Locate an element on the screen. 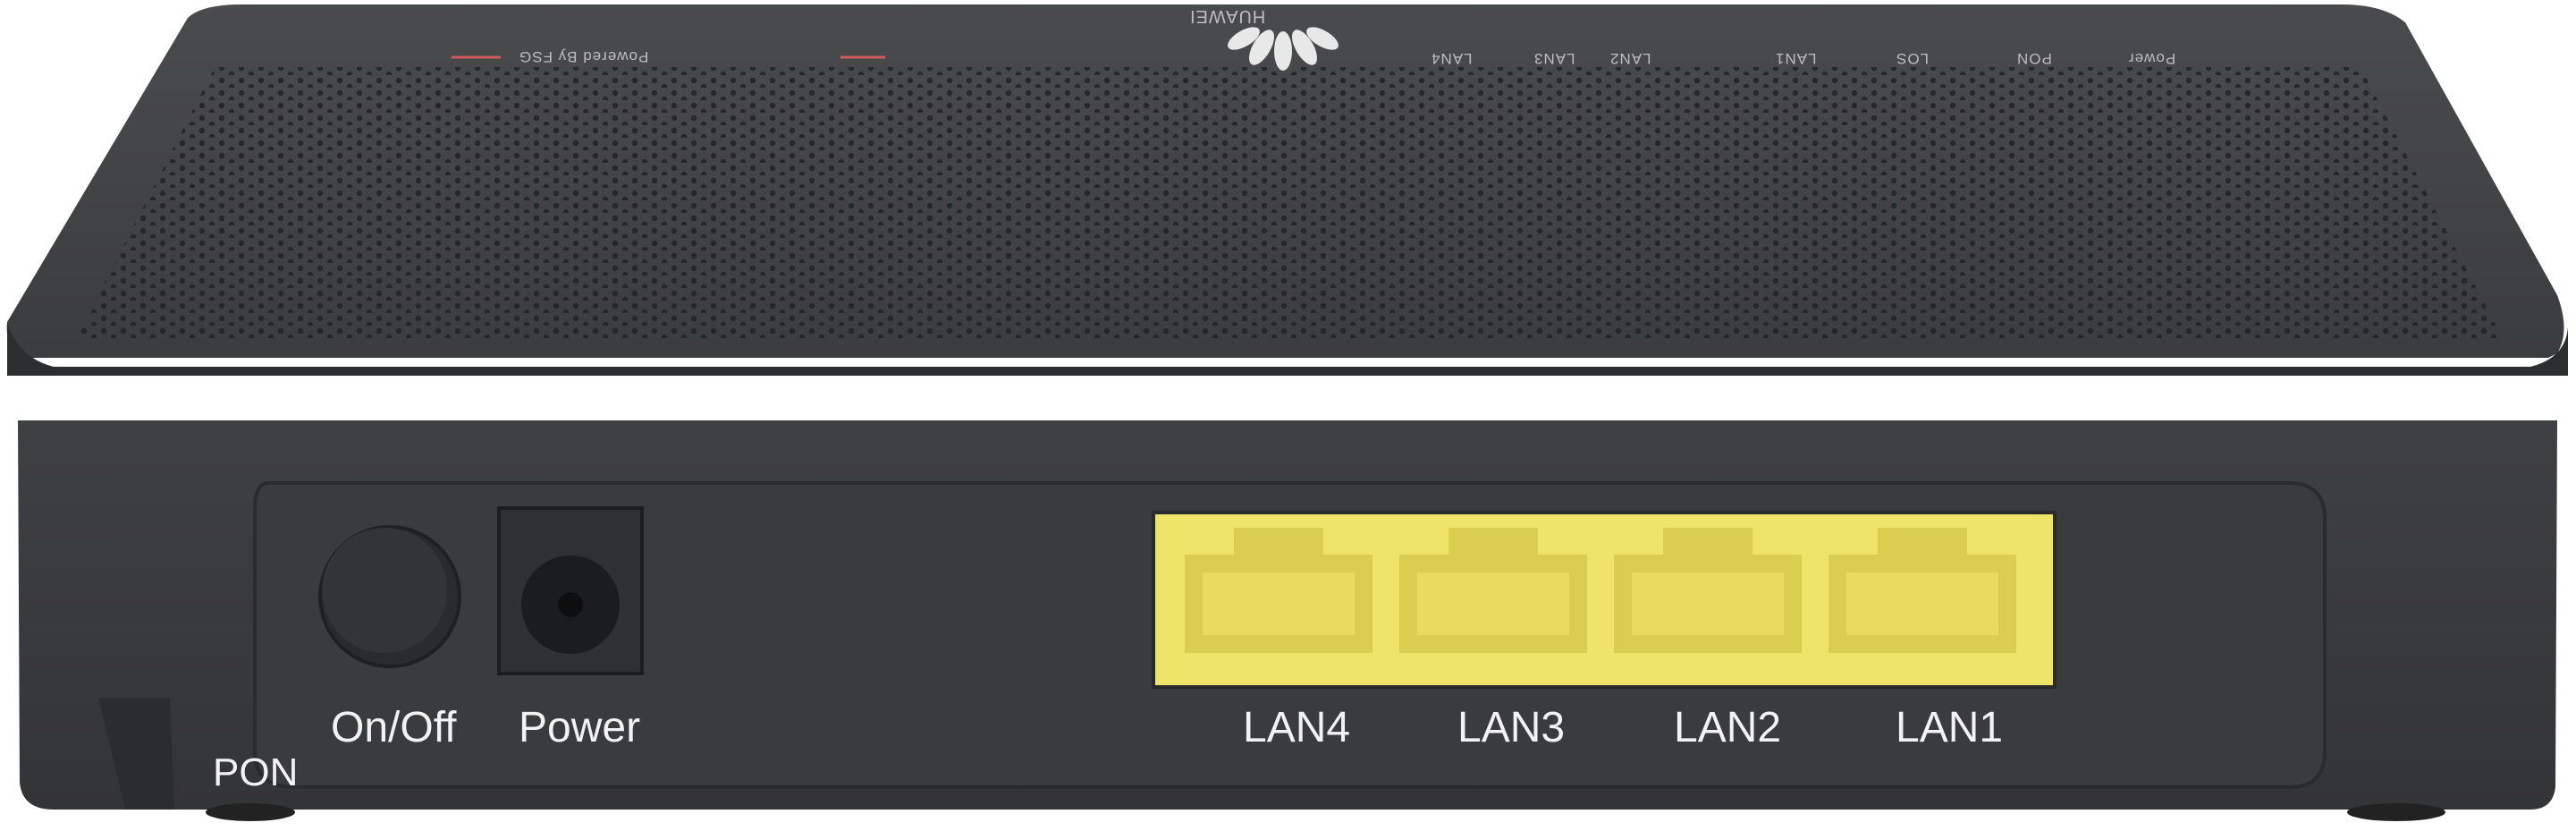 This screenshot has height=831, width=2576. indicator-lan1: LAN1 is located at coordinates (1796, 58).